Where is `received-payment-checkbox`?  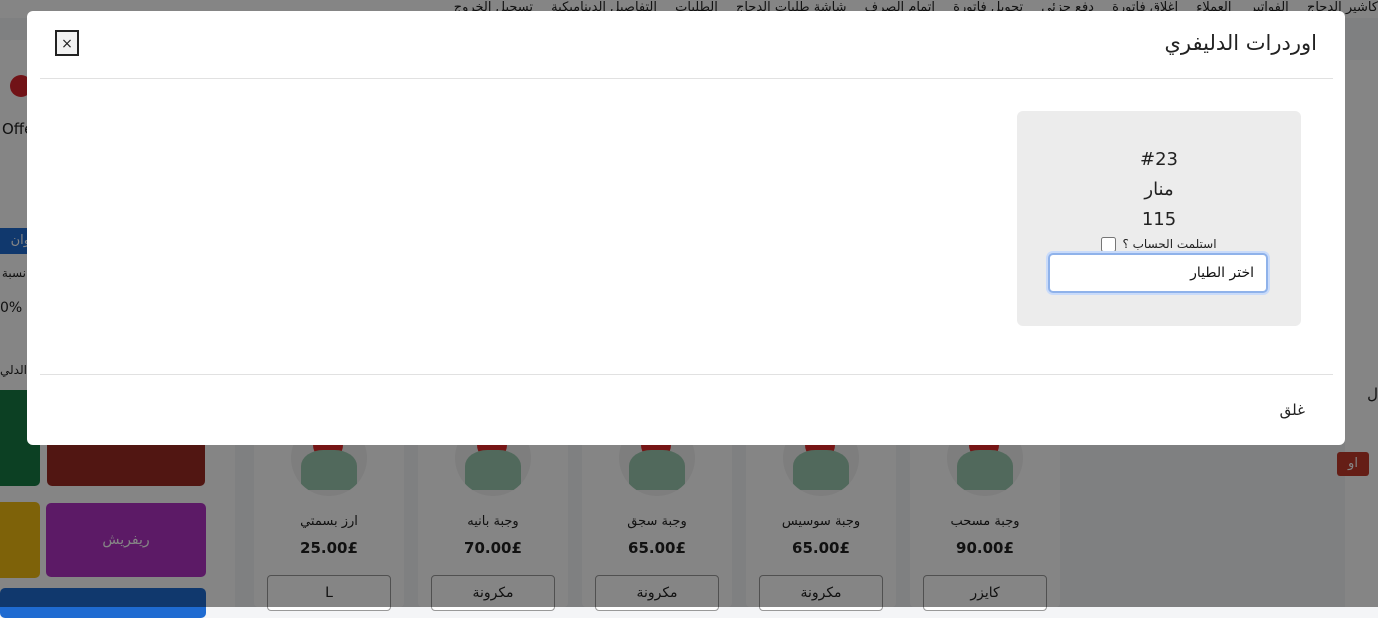
received-payment-checkbox is located at coordinates (1109, 244).